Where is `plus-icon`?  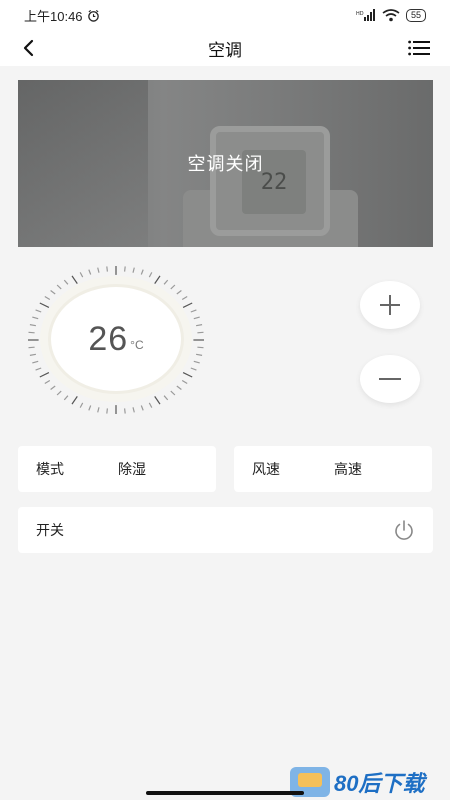
plus-icon is located at coordinates (390, 305).